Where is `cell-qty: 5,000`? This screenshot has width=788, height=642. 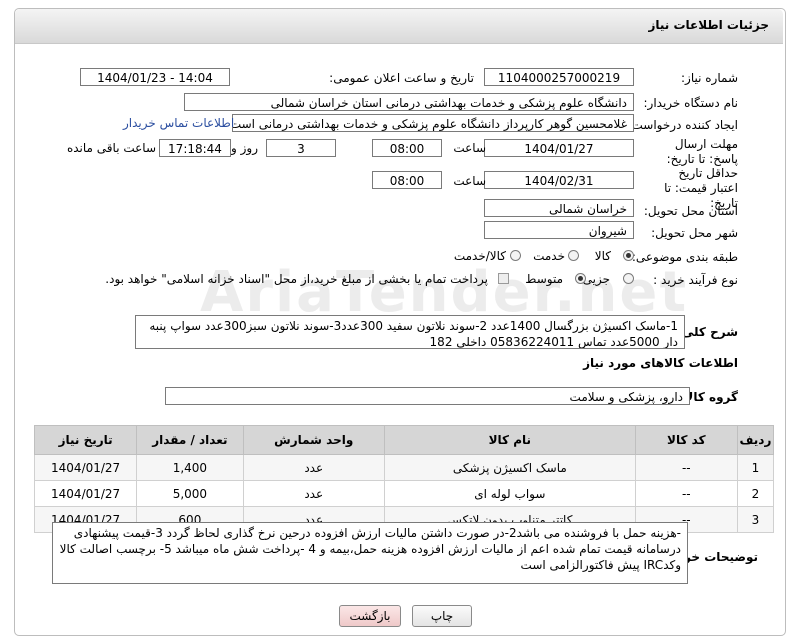
cell-qty: 5,000 is located at coordinates (190, 493).